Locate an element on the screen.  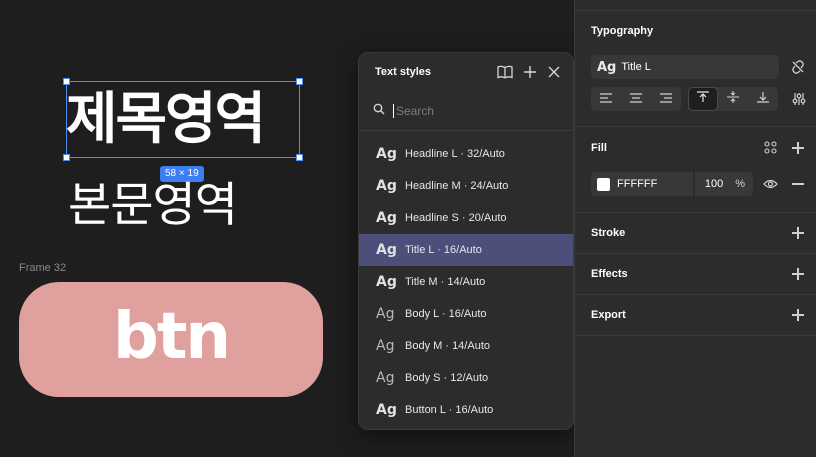
align-center-icon is located at coordinates (636, 99).